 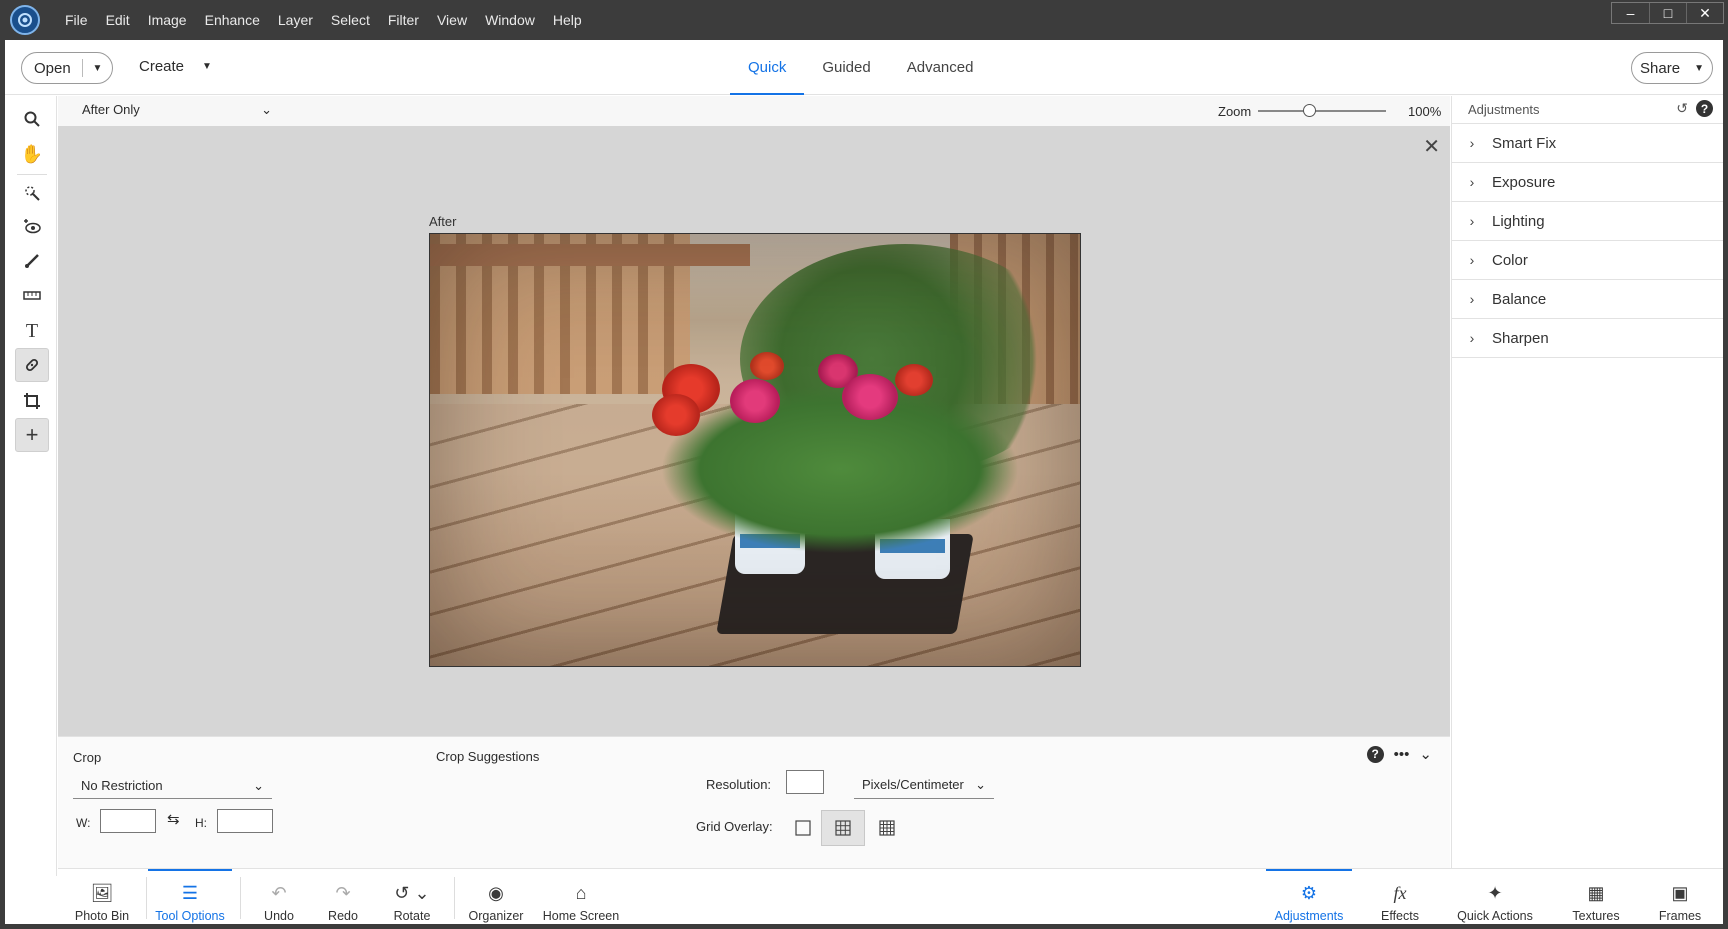 I want to click on adjustment-lighting: › Lighting, so click(x=1587, y=221).